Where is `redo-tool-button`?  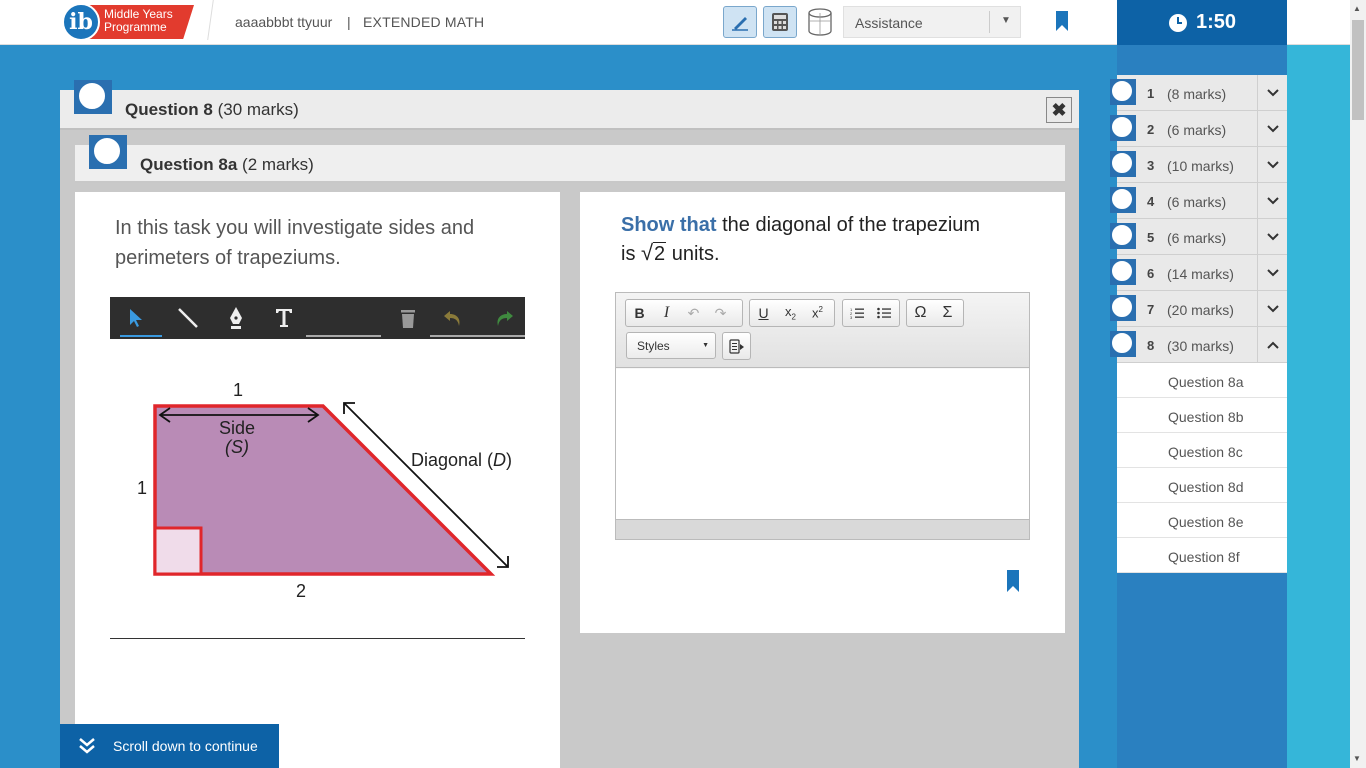
redo-tool-button is located at coordinates (504, 318).